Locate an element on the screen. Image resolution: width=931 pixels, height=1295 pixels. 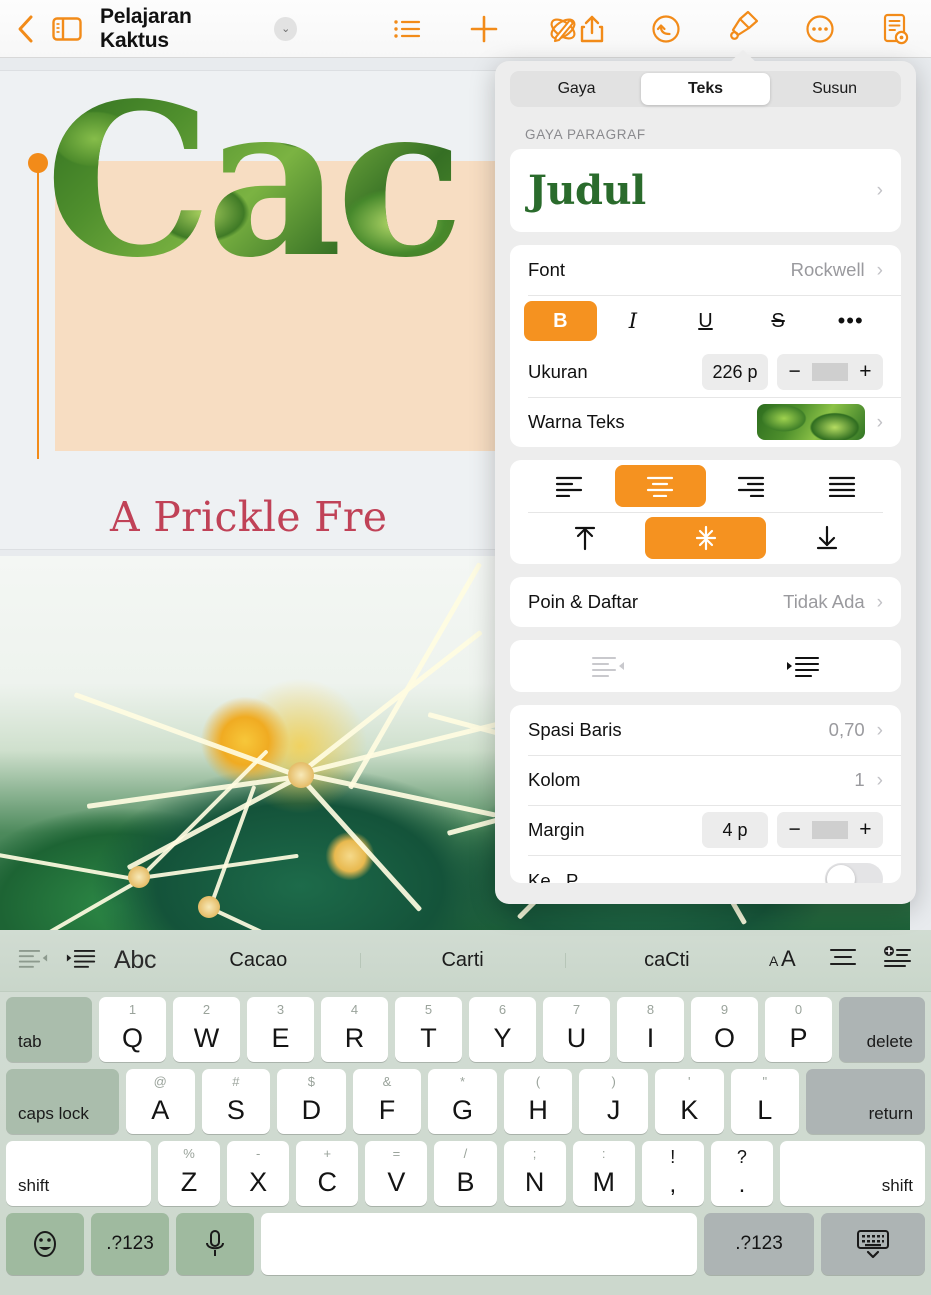
columns-row: Kolom 1 › is located at coordinates (705, 780).